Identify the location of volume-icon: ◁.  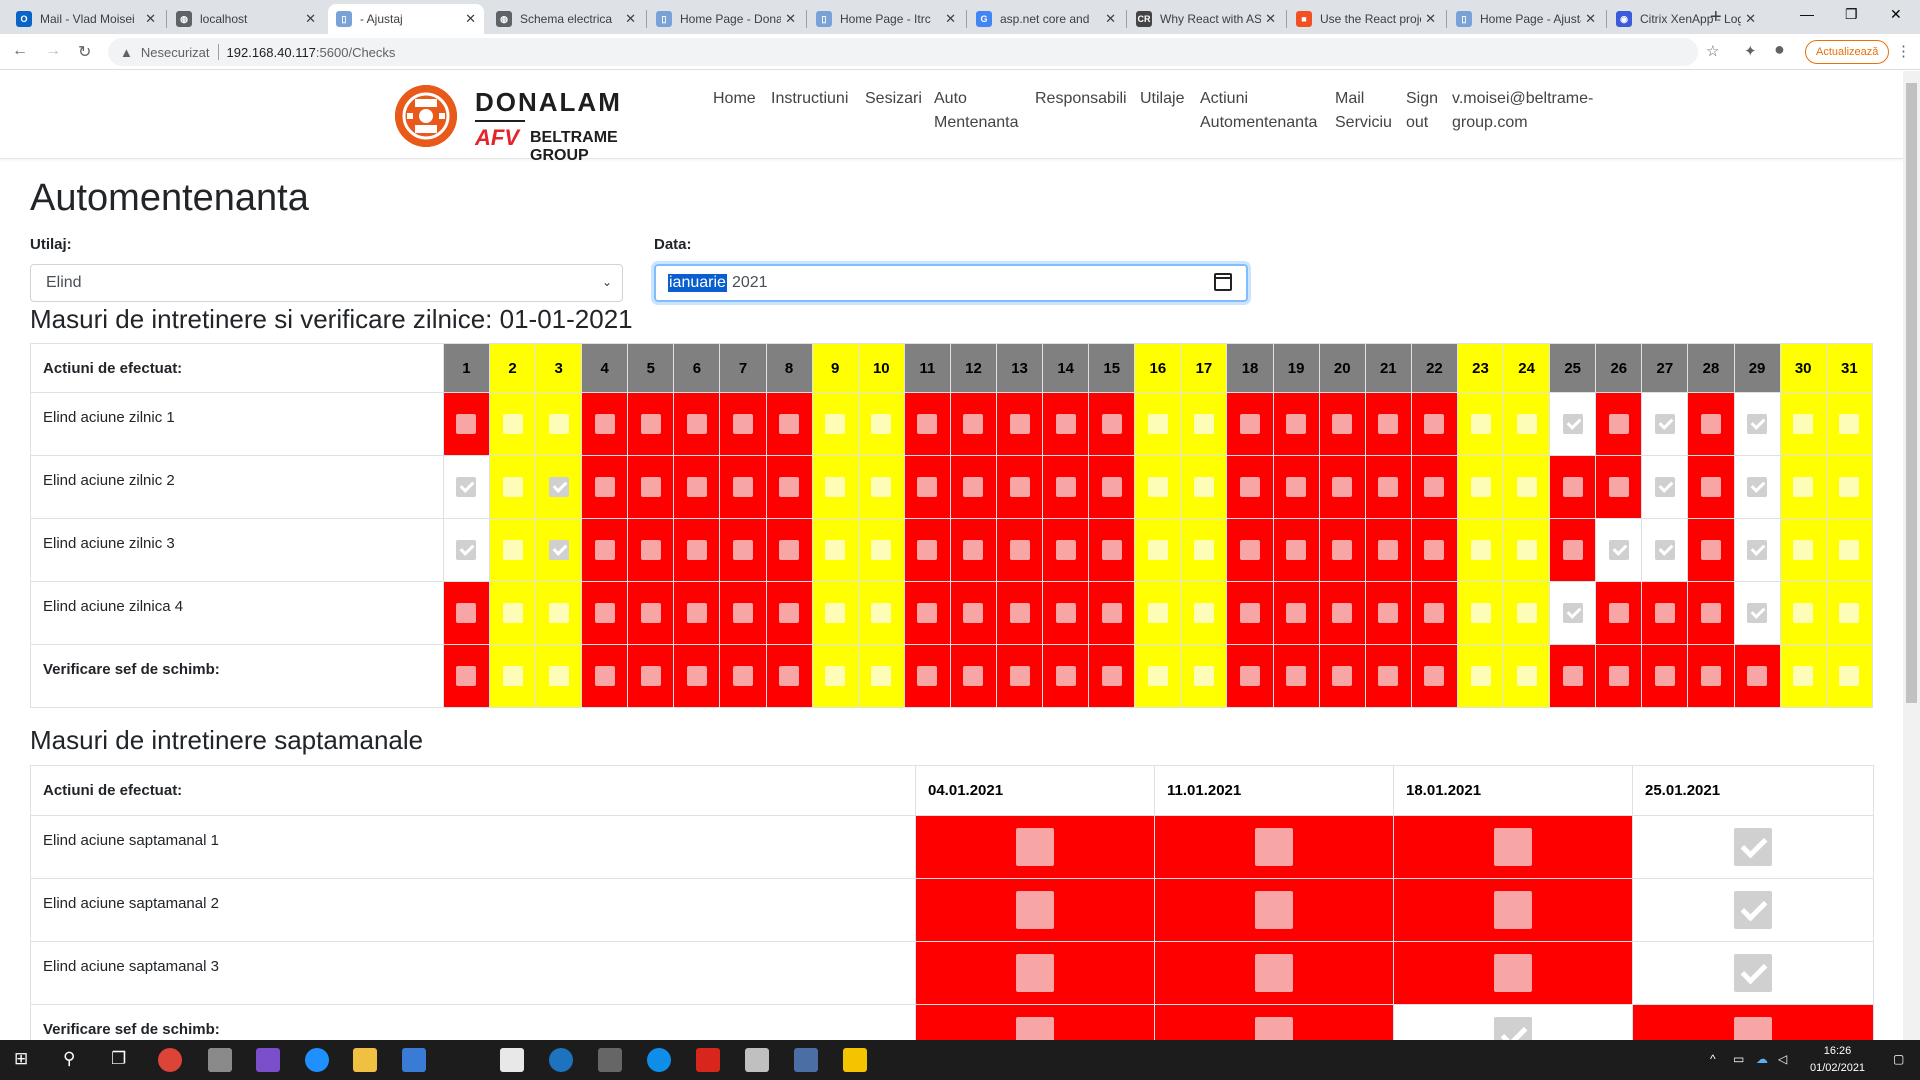
(1782, 1059).